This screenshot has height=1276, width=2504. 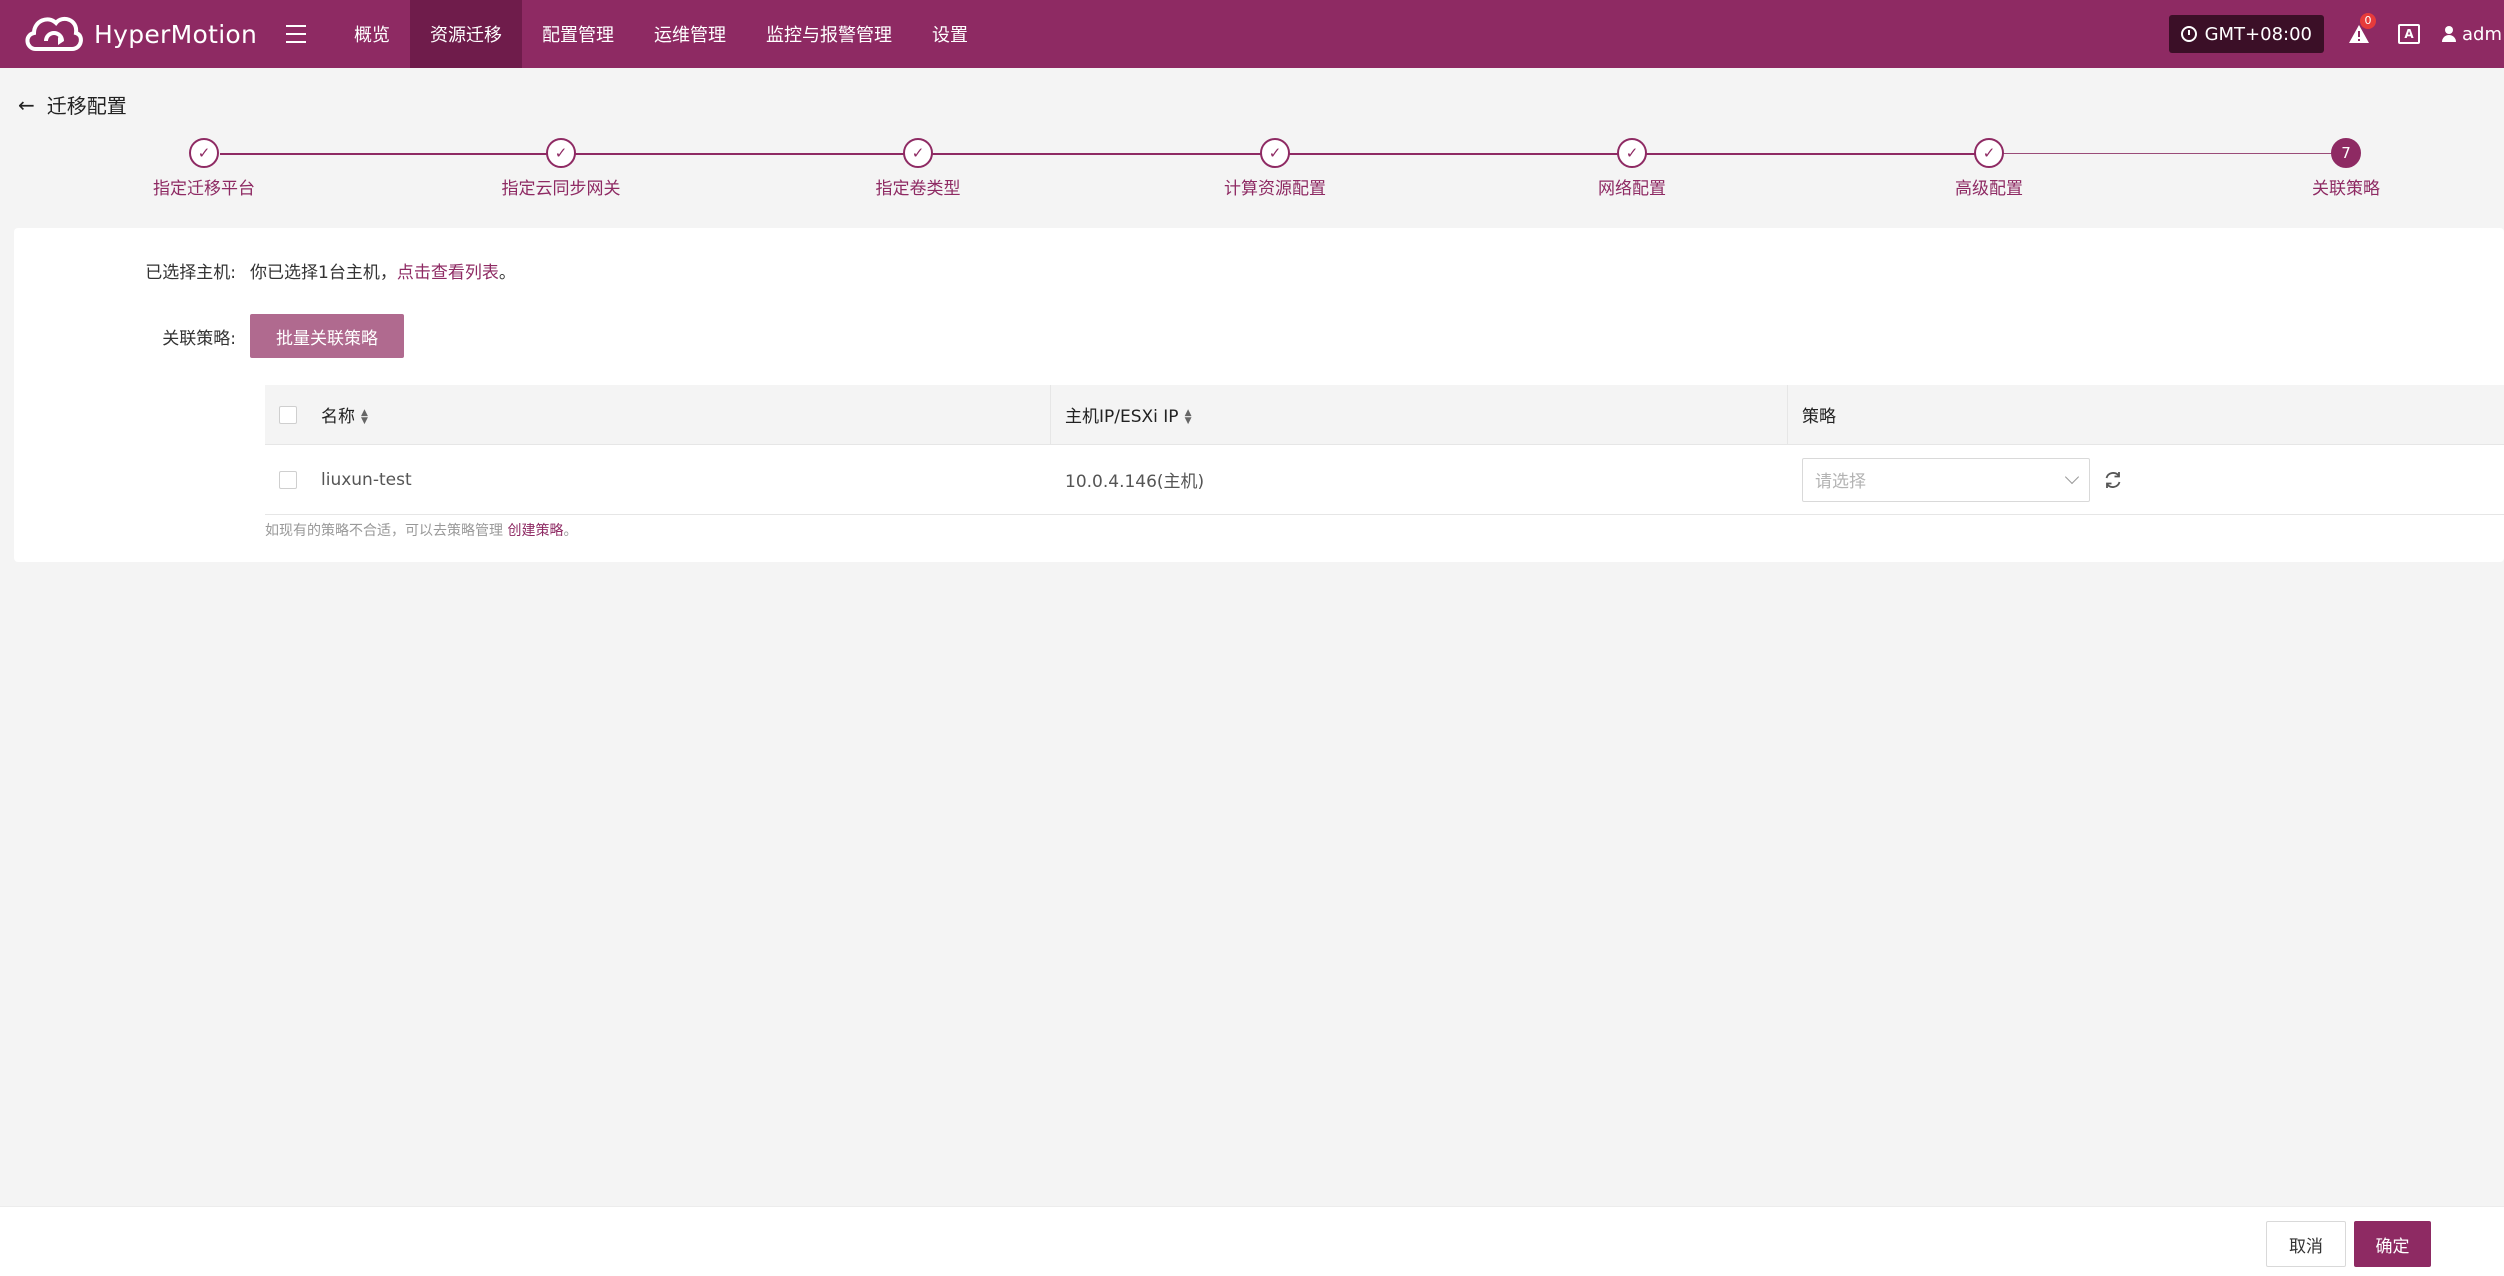 What do you see at coordinates (304, 34) in the screenshot?
I see `menu-toggle-icon` at bounding box center [304, 34].